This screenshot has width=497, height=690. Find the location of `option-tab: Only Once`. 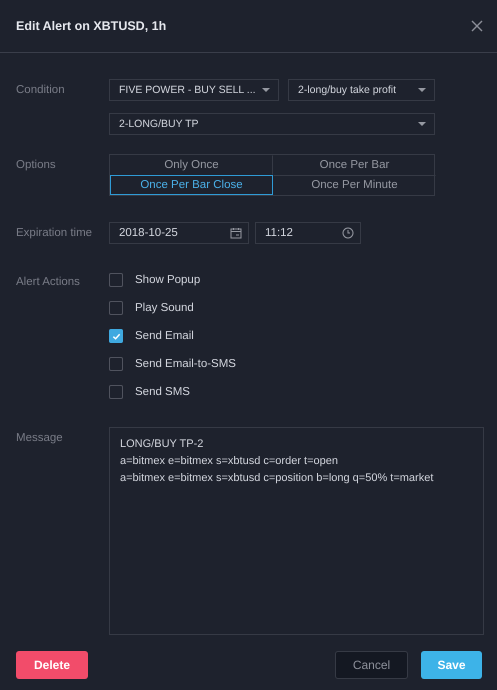

option-tab: Only Once is located at coordinates (191, 165).